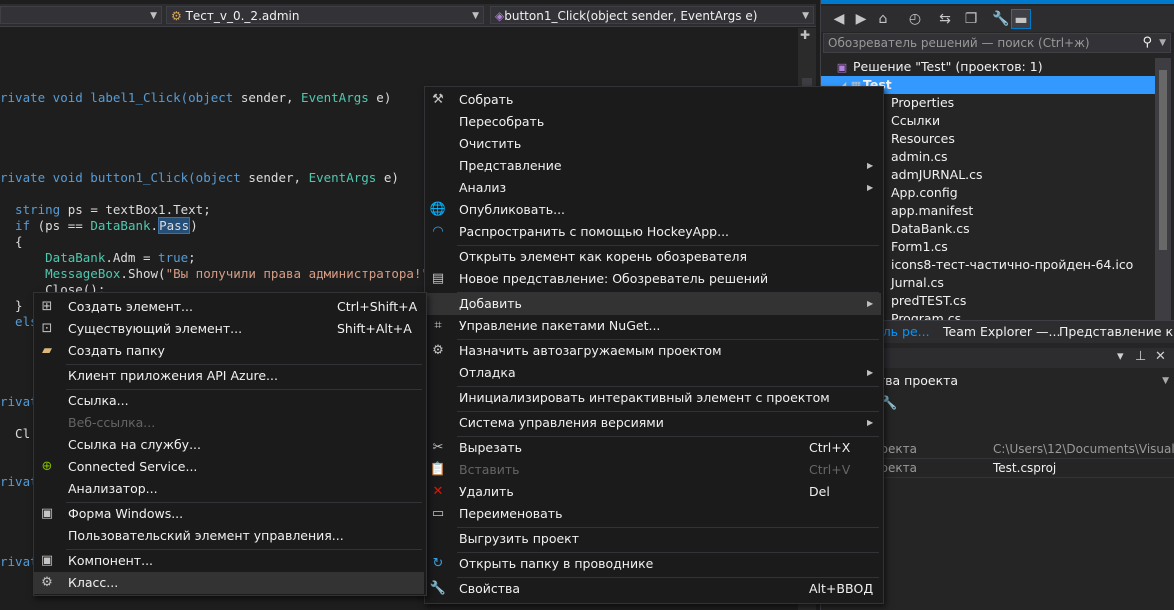 This screenshot has height=610, width=1174. What do you see at coordinates (653, 257) in the screenshot?
I see `menu-item-scope-to-this: Открыть элемент как корень обозревателя` at bounding box center [653, 257].